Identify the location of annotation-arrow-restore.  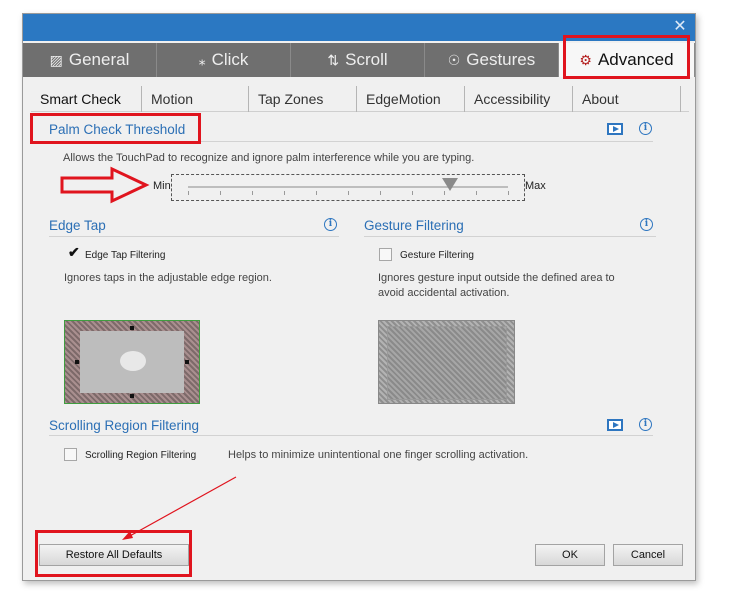
(182, 507).